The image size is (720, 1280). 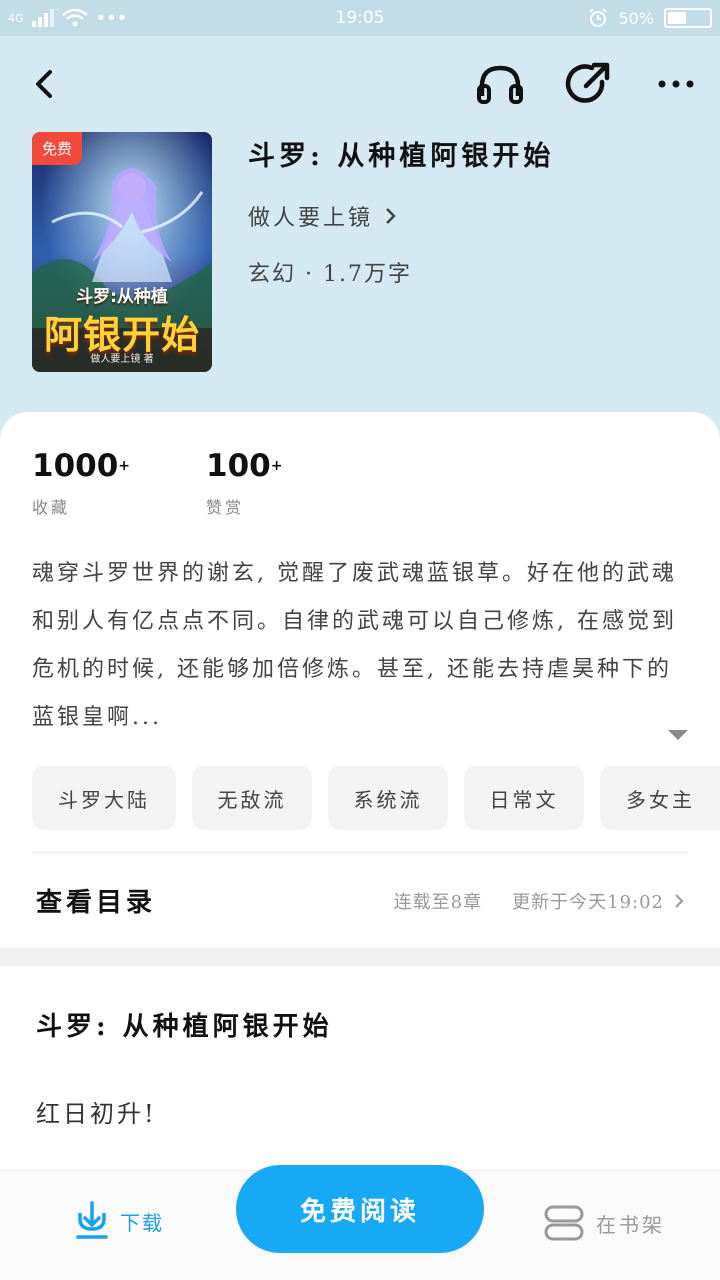 I want to click on tag-chip: 系统流, so click(x=388, y=798).